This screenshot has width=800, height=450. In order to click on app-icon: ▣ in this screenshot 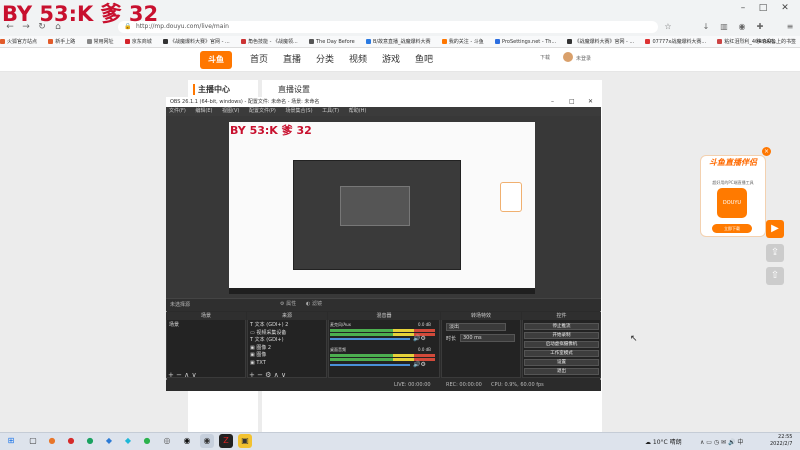, I will do `click(245, 441)`.